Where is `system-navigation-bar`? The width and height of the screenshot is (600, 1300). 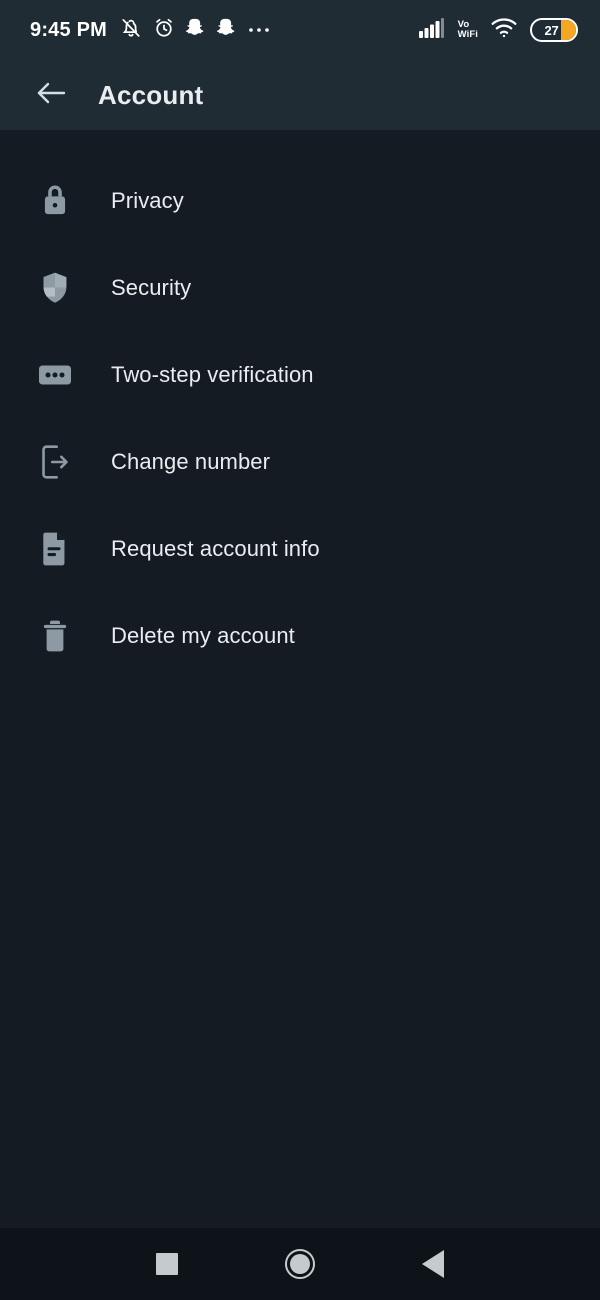 system-navigation-bar is located at coordinates (300, 1264).